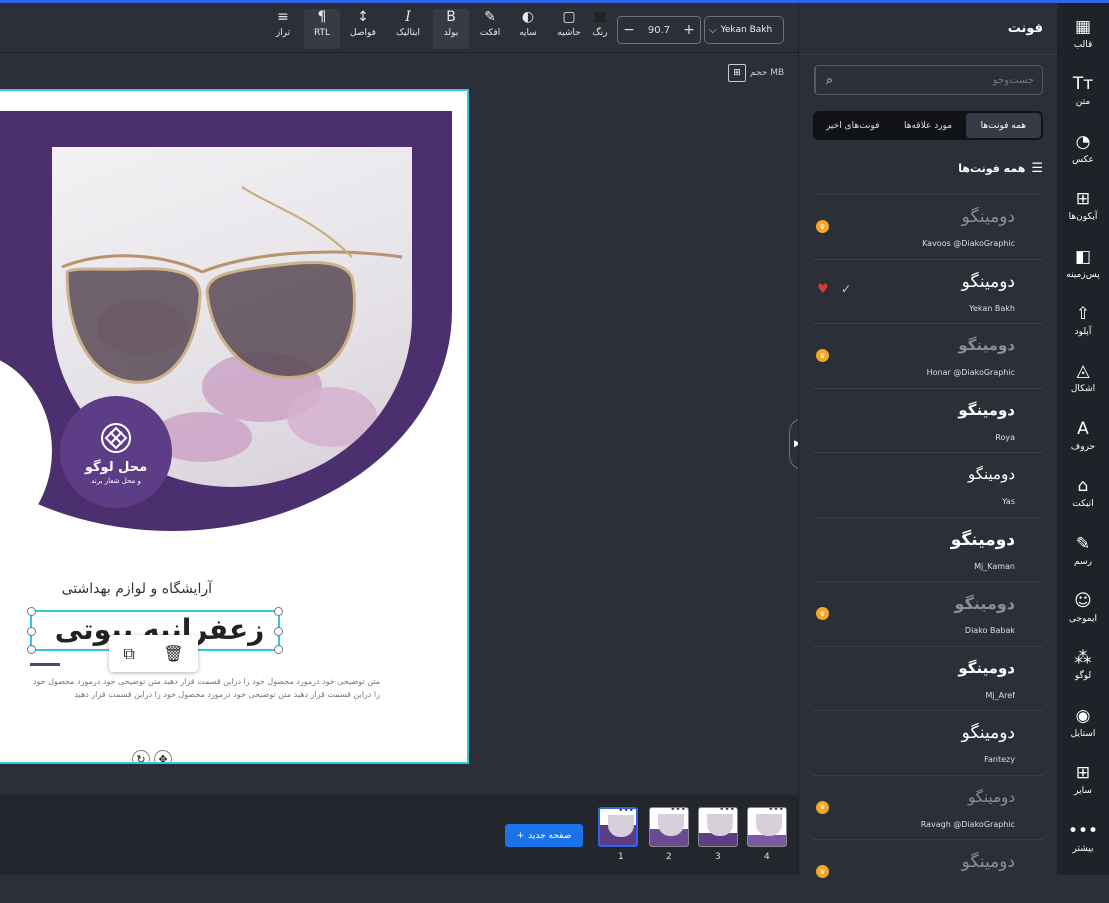  What do you see at coordinates (928, 742) in the screenshot?
I see `font-list-item: دومینگو Fantezy` at bounding box center [928, 742].